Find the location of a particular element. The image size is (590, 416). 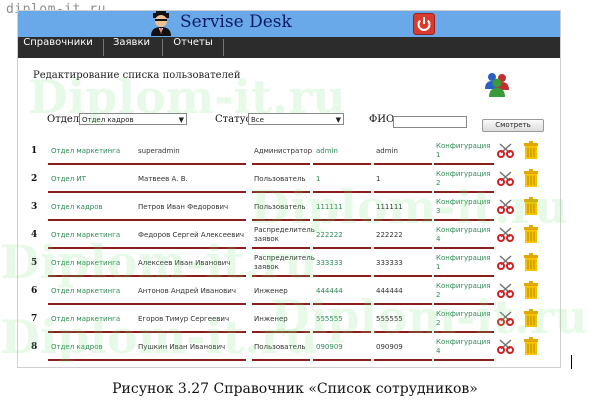

fio-filter-input is located at coordinates (430, 122).